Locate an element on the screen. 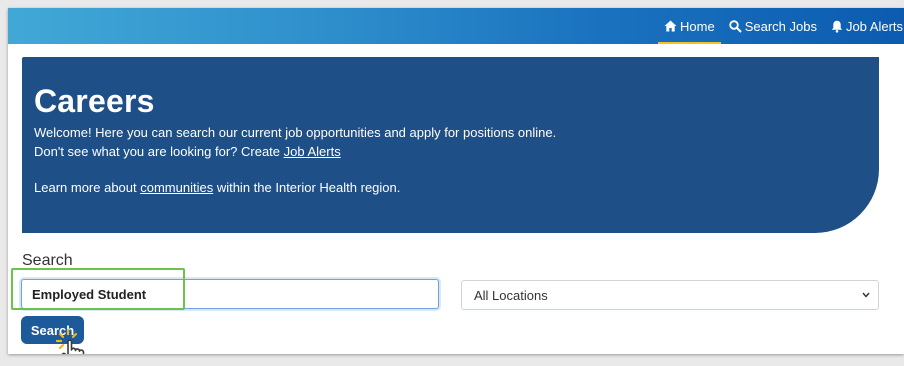 The height and width of the screenshot is (366, 904). nav-item-home: Home is located at coordinates (689, 26).